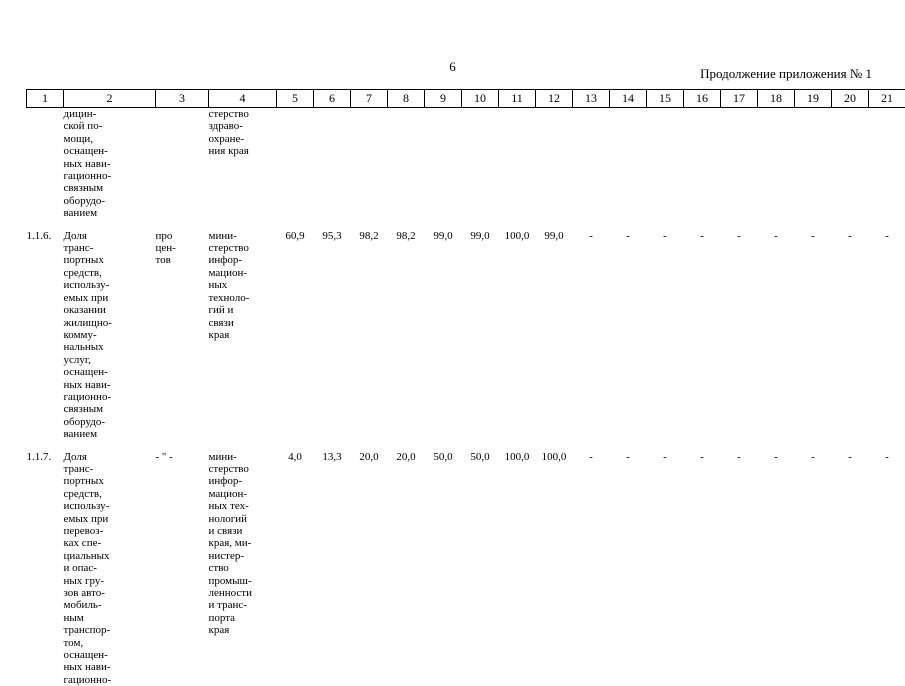 The height and width of the screenshot is (686, 905). Describe the element at coordinates (332, 335) in the screenshot. I see `row-value-cell: 95,3` at that location.